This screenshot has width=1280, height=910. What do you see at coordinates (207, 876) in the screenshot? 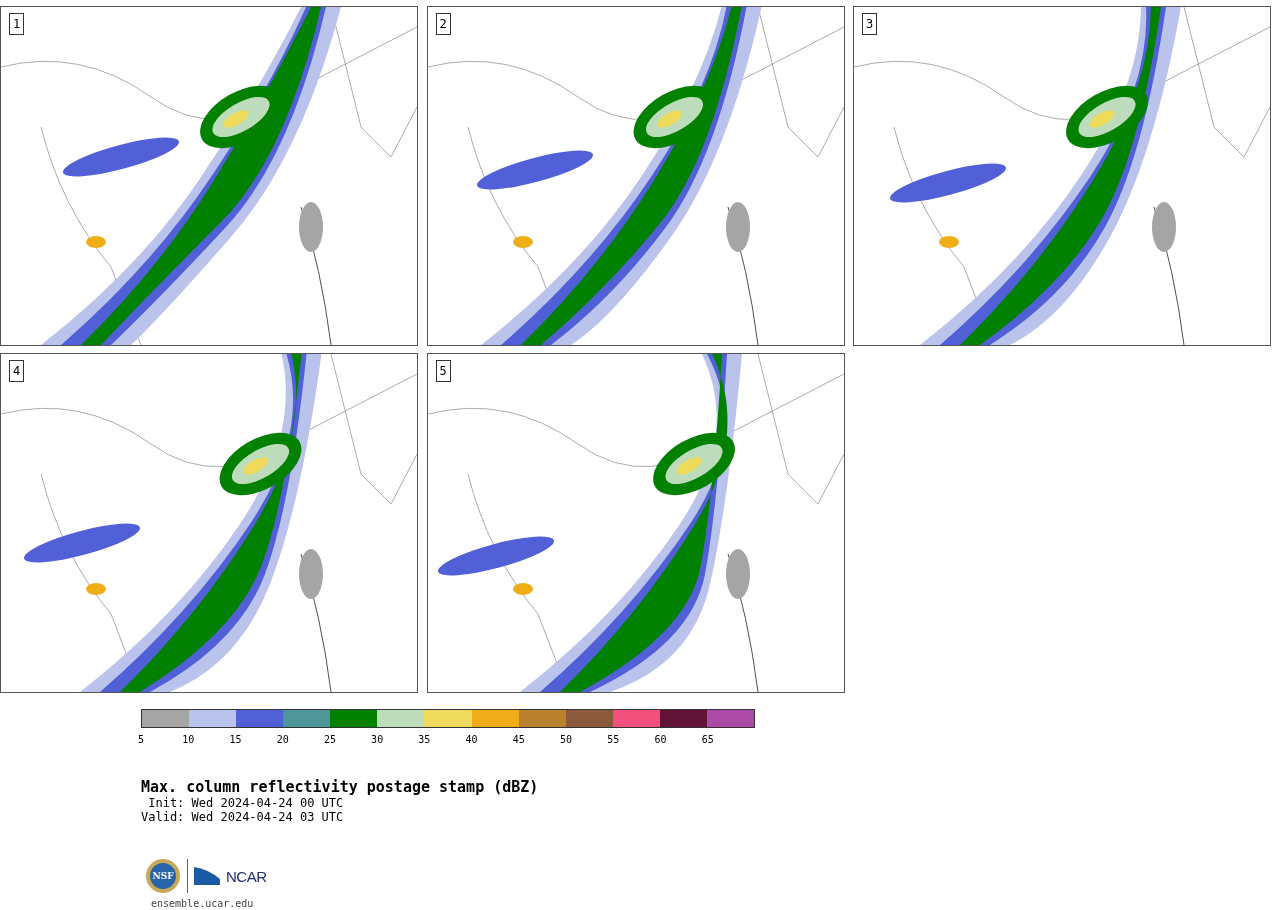
I see `swoosh-logo-icon` at bounding box center [207, 876].